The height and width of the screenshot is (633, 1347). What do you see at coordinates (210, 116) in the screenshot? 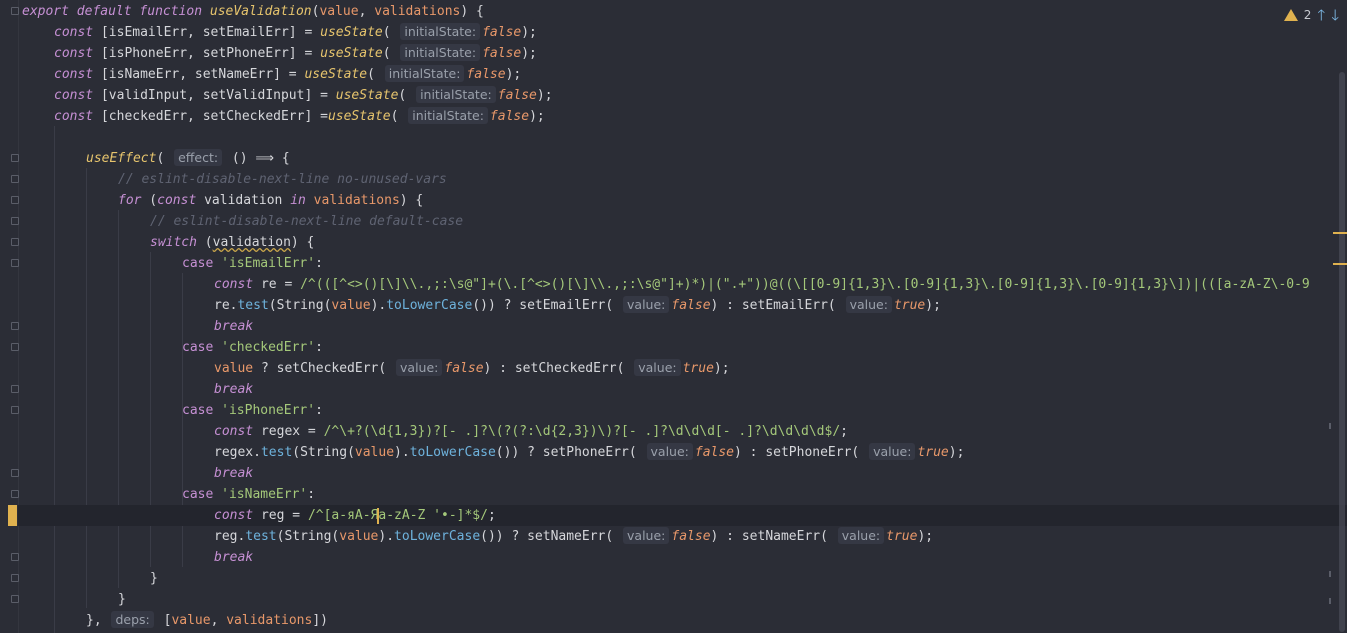
I see `code-text: [checkedErr, setCheckedErr] =` at bounding box center [210, 116].